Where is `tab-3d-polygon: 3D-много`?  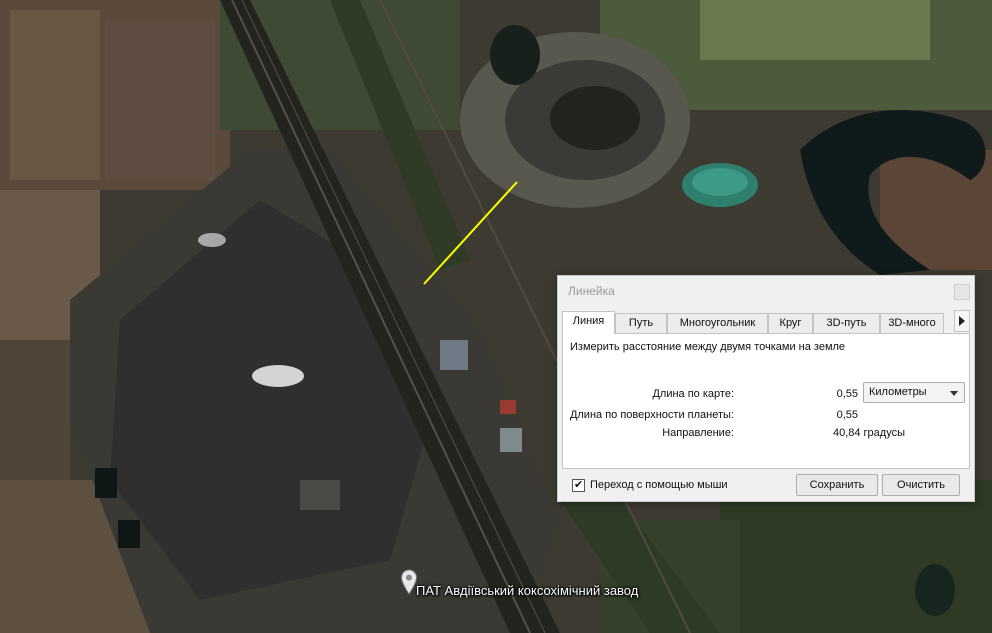
tab-3d-polygon: 3D-много is located at coordinates (912, 323).